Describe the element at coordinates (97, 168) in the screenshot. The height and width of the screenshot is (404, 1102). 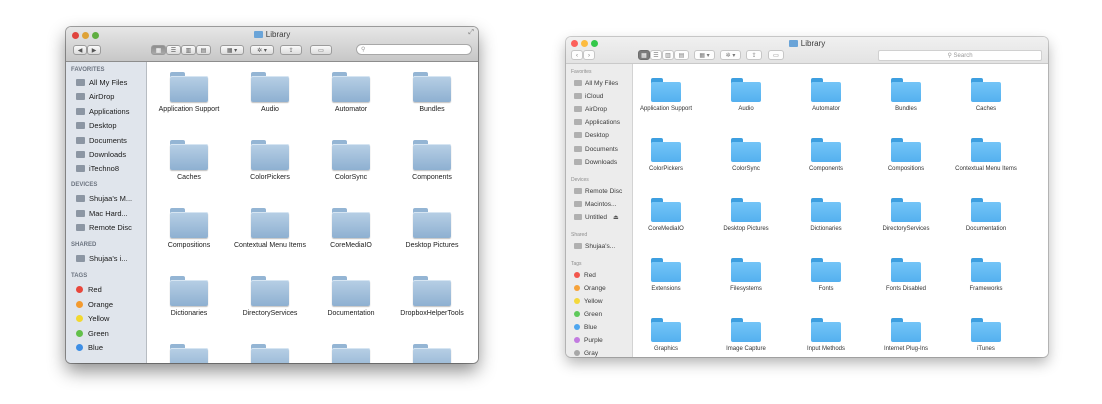
I see `sidebar-item-home: iTechno8` at that location.